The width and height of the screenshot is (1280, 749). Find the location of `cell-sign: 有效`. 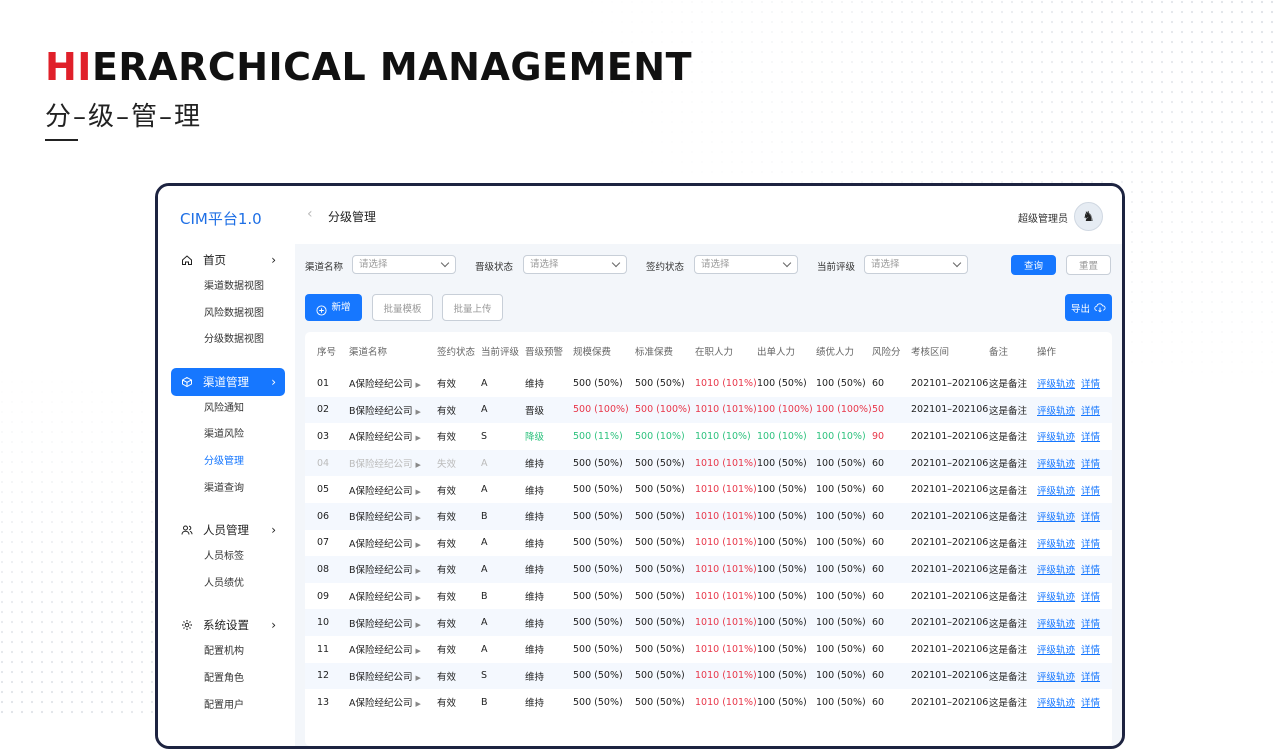

cell-sign: 有效 is located at coordinates (459, 516).